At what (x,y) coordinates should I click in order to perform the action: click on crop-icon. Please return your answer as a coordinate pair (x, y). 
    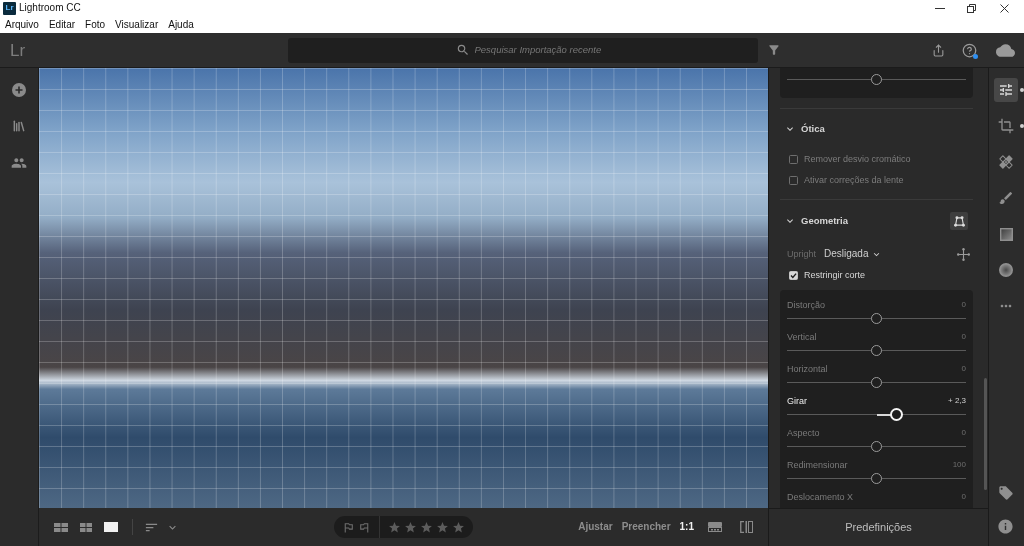
    Looking at the image, I should click on (1006, 126).